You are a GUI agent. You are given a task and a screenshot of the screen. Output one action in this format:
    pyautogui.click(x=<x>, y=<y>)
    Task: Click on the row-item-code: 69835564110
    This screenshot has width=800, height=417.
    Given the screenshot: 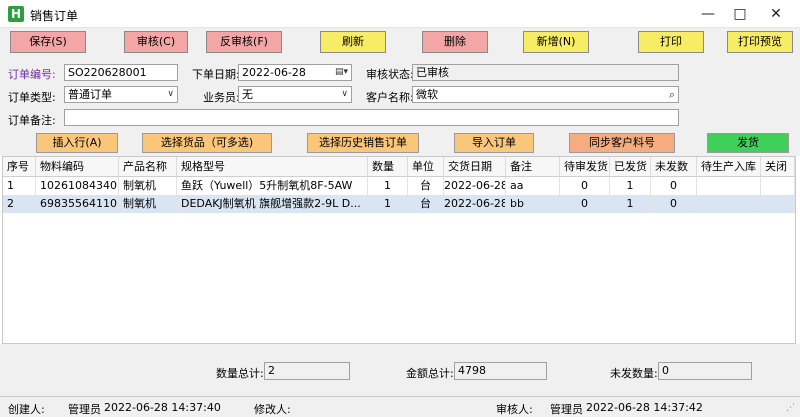 What is the action you would take?
    pyautogui.click(x=77, y=204)
    